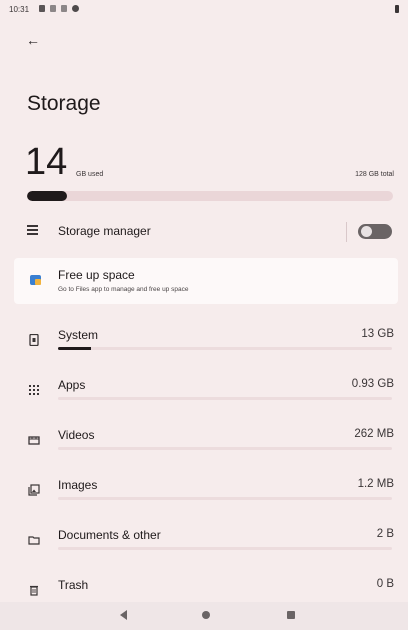 The height and width of the screenshot is (630, 408). What do you see at coordinates (75, 8) in the screenshot?
I see `settings-gear-icon` at bounding box center [75, 8].